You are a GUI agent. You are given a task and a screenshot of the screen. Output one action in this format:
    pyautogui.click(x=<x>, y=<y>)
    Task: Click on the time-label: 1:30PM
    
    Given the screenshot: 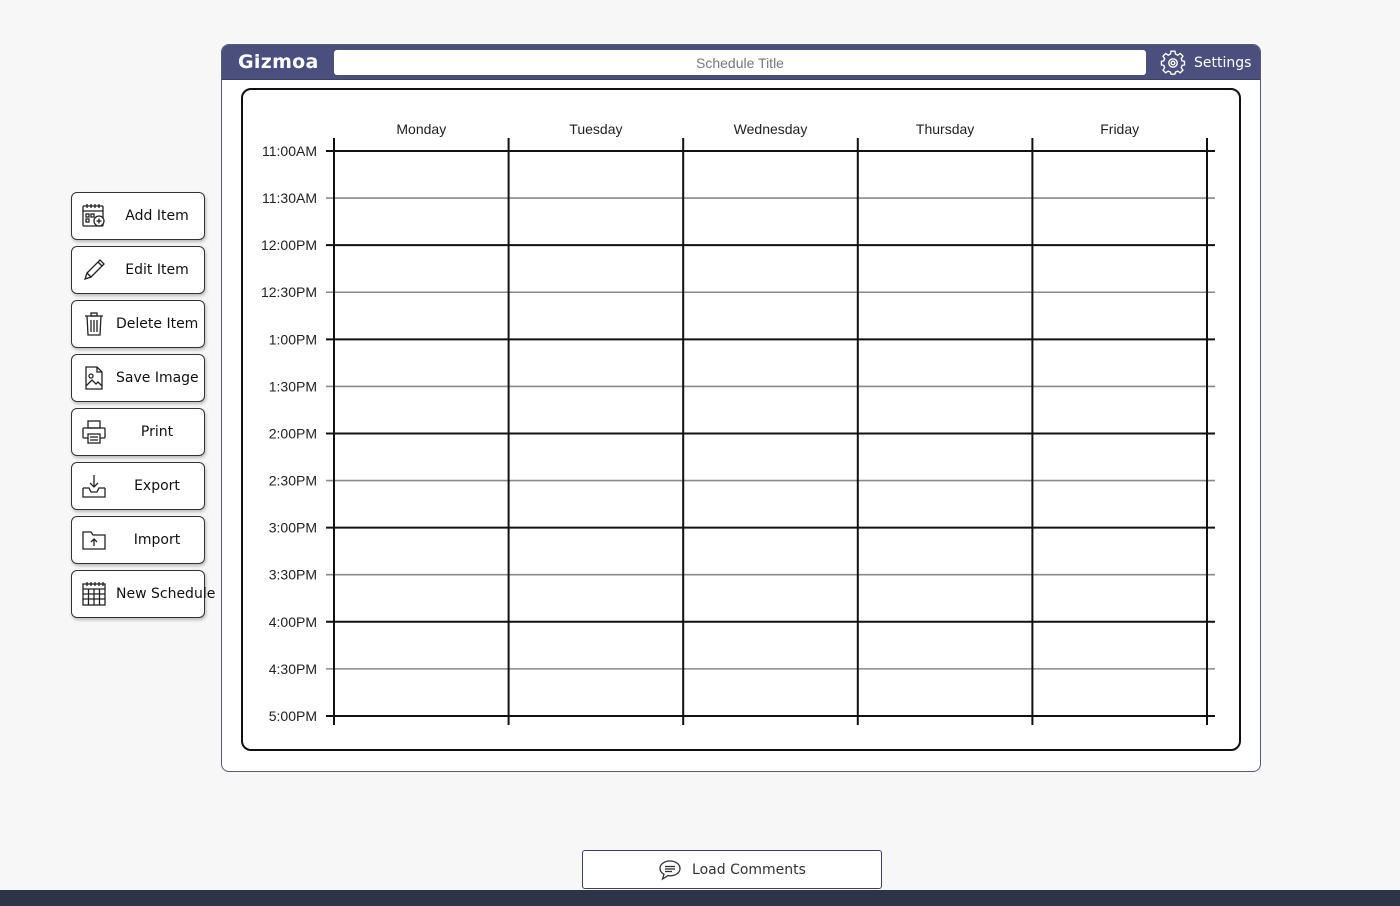 What is the action you would take?
    pyautogui.click(x=293, y=386)
    